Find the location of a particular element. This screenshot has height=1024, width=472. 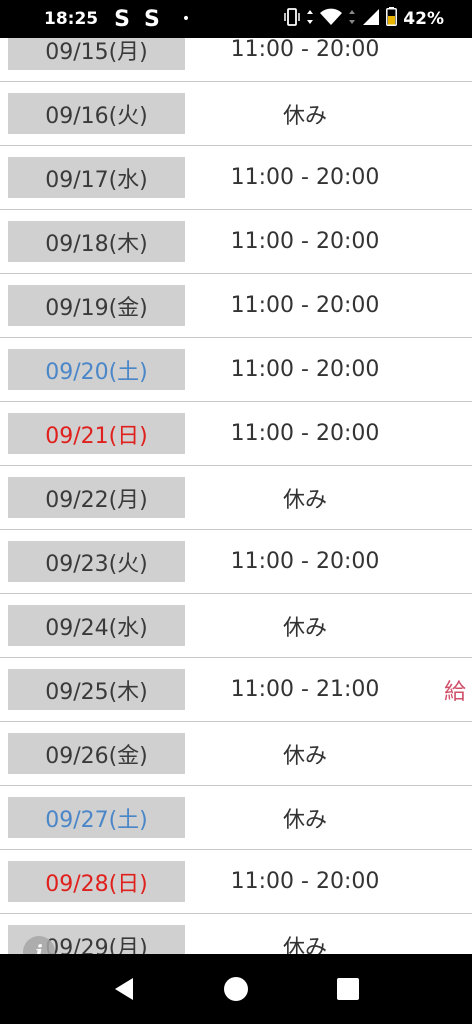

recents-button is located at coordinates (348, 989).